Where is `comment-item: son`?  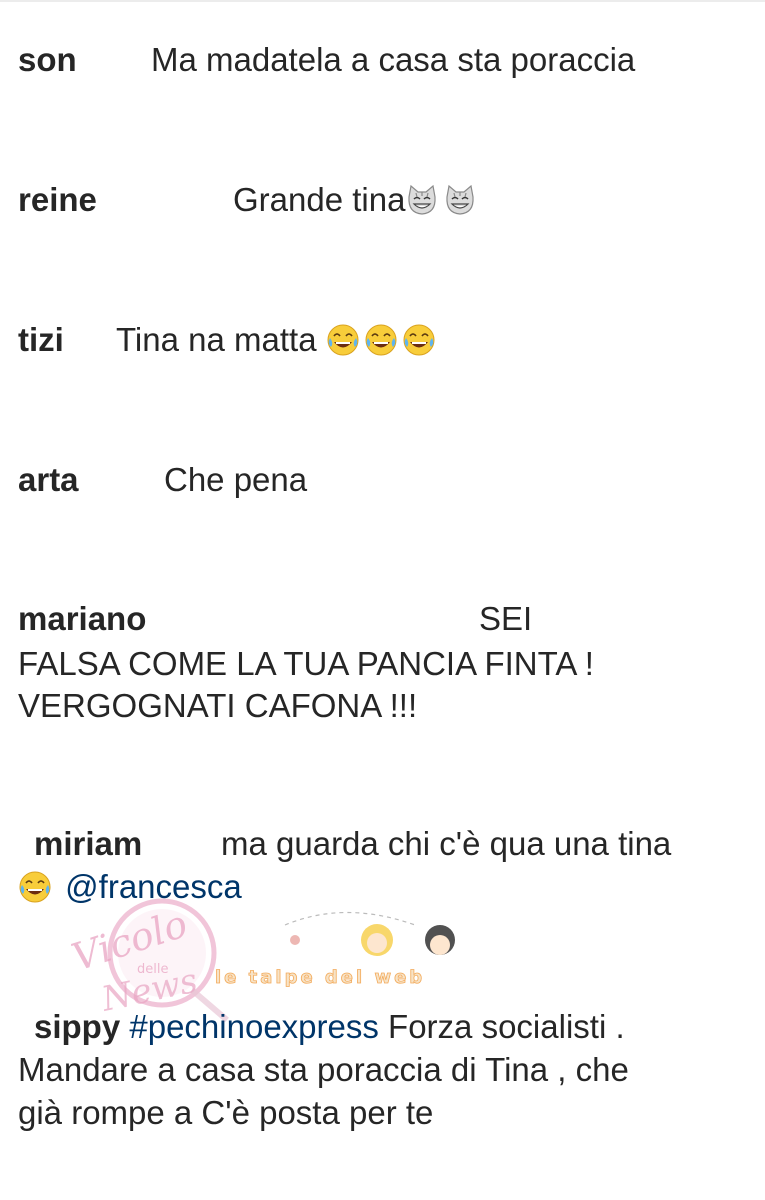 comment-item: son is located at coordinates (47, 60).